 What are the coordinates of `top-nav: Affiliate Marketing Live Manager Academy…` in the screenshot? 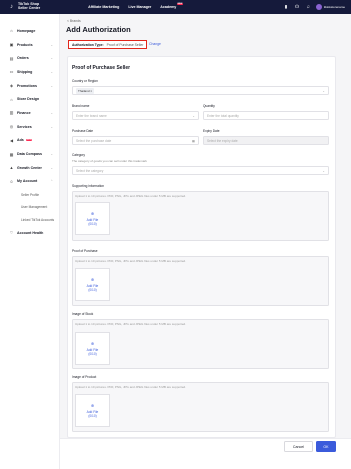 It's located at (136, 6).